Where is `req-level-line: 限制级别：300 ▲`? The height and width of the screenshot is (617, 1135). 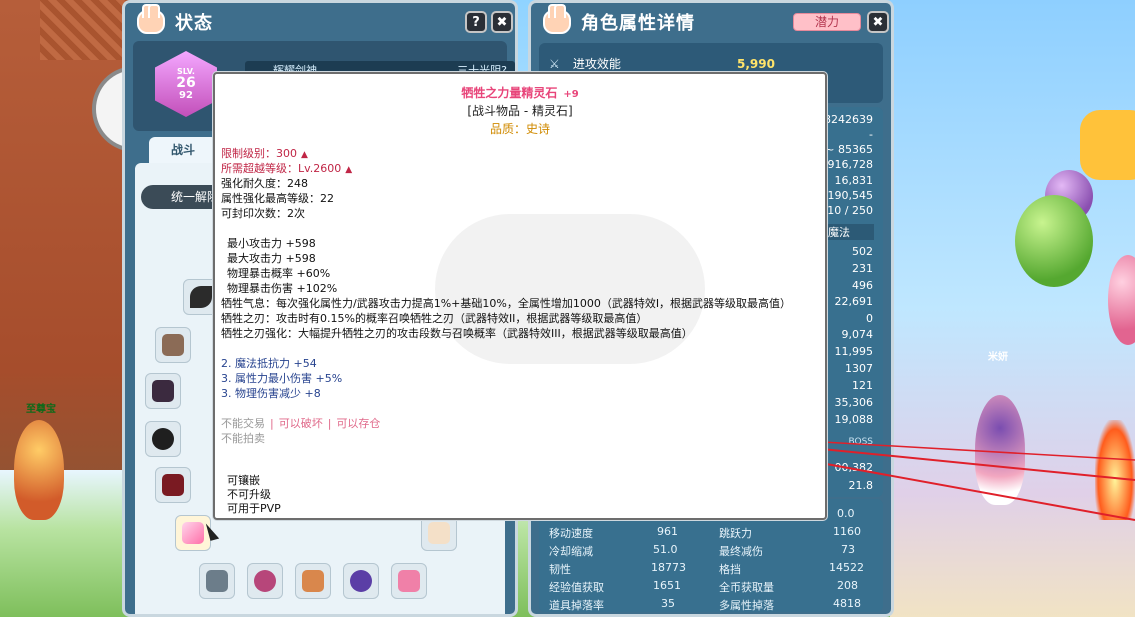
req-level-line: 限制级别：300 ▲ is located at coordinates (264, 154).